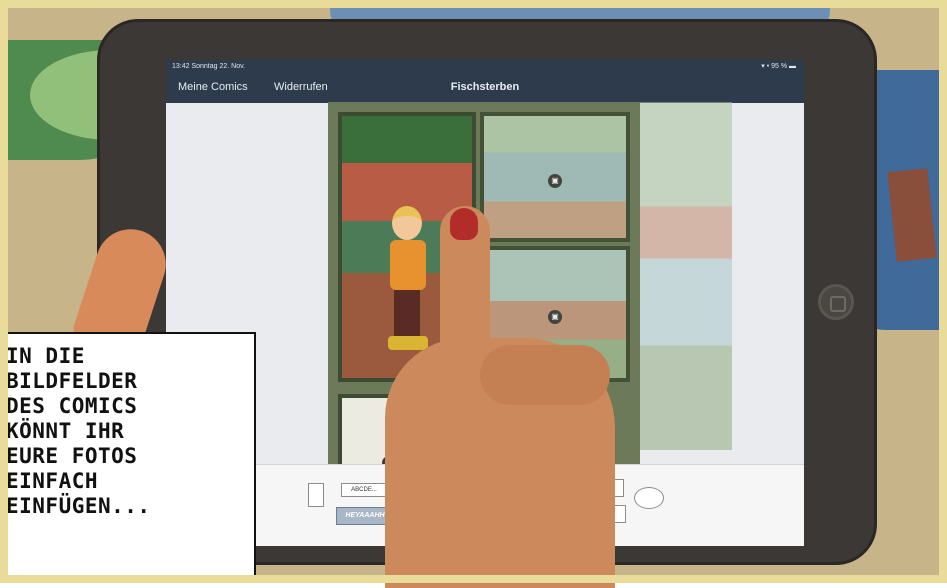 This screenshot has width=947, height=588. Describe the element at coordinates (72, 406) in the screenshot. I see `caption-line: DES COMICS` at that location.